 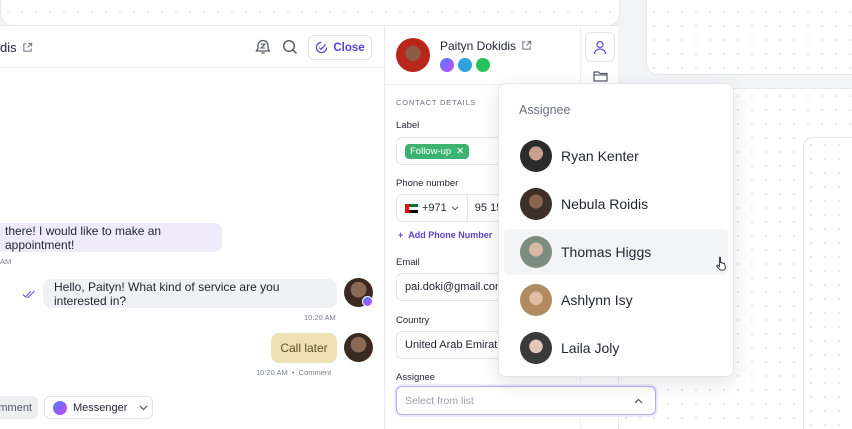 I want to click on assignee-option: Laila Joly, so click(x=616, y=348).